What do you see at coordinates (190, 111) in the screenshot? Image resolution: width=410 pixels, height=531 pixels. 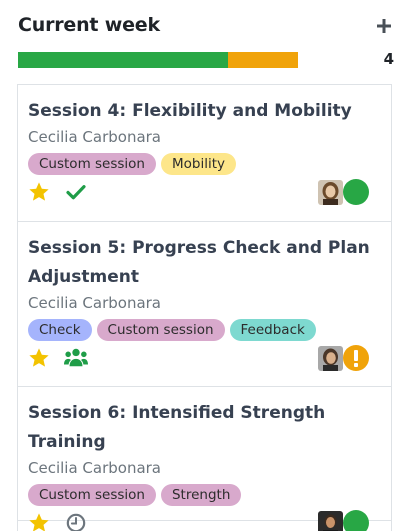 I see `card-title: Session 4: Flexibility and Mobility` at bounding box center [190, 111].